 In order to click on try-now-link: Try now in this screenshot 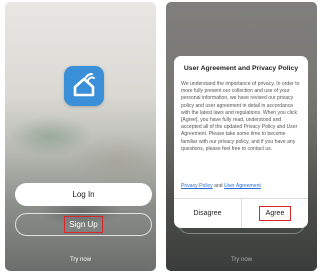, I will do `click(80, 260)`.